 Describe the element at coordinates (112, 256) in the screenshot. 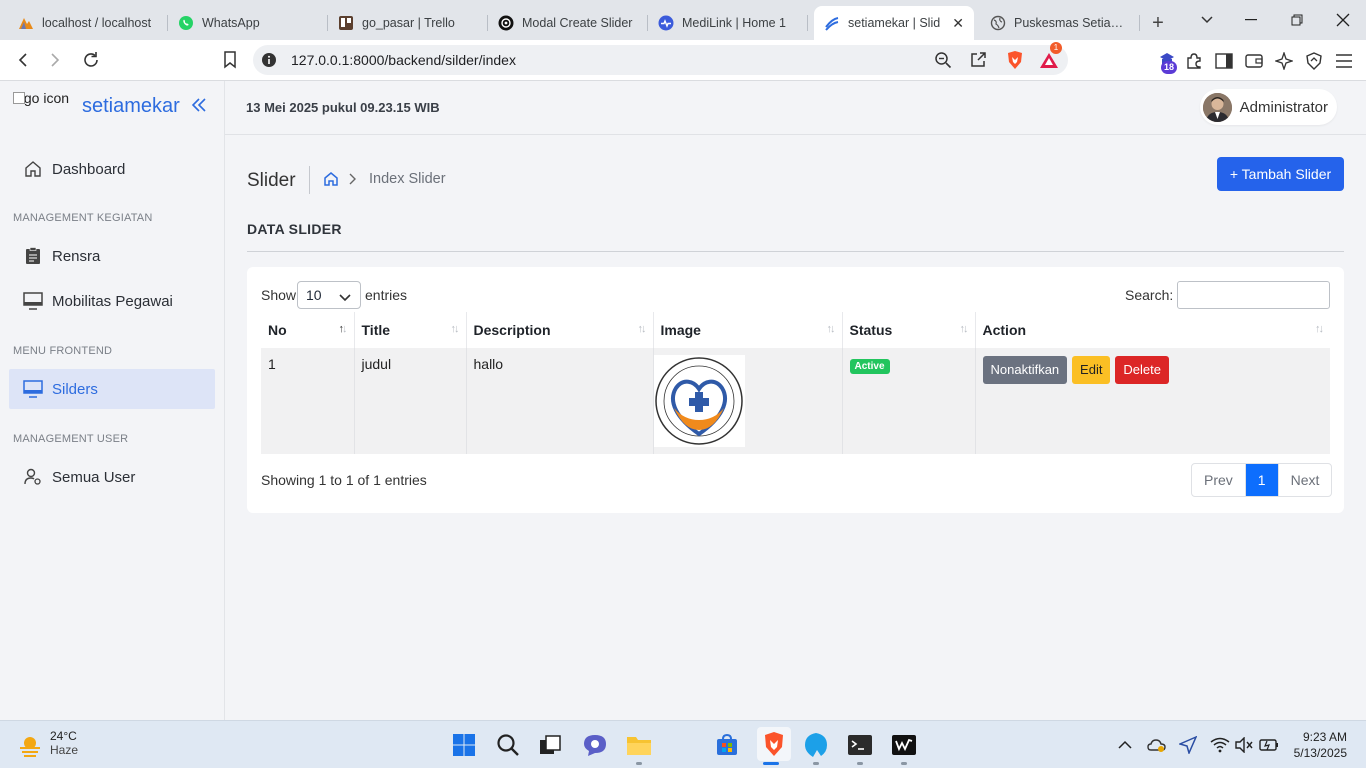

I see `sidebar-item-rensra: Rensra` at that location.